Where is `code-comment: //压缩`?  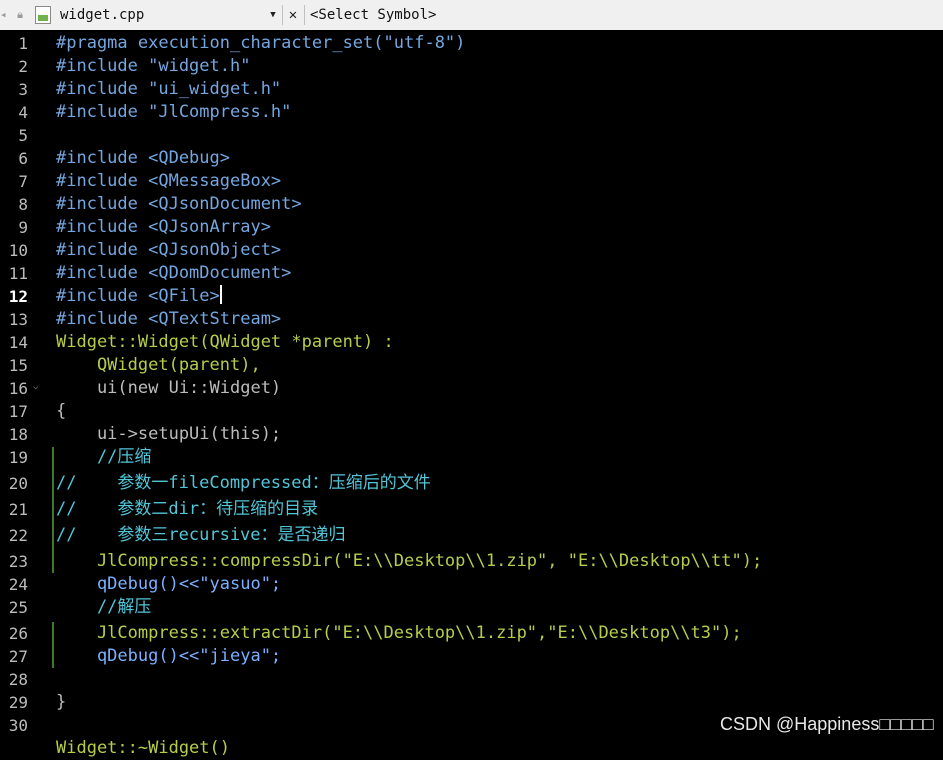
code-comment: //压缩 is located at coordinates (104, 457).